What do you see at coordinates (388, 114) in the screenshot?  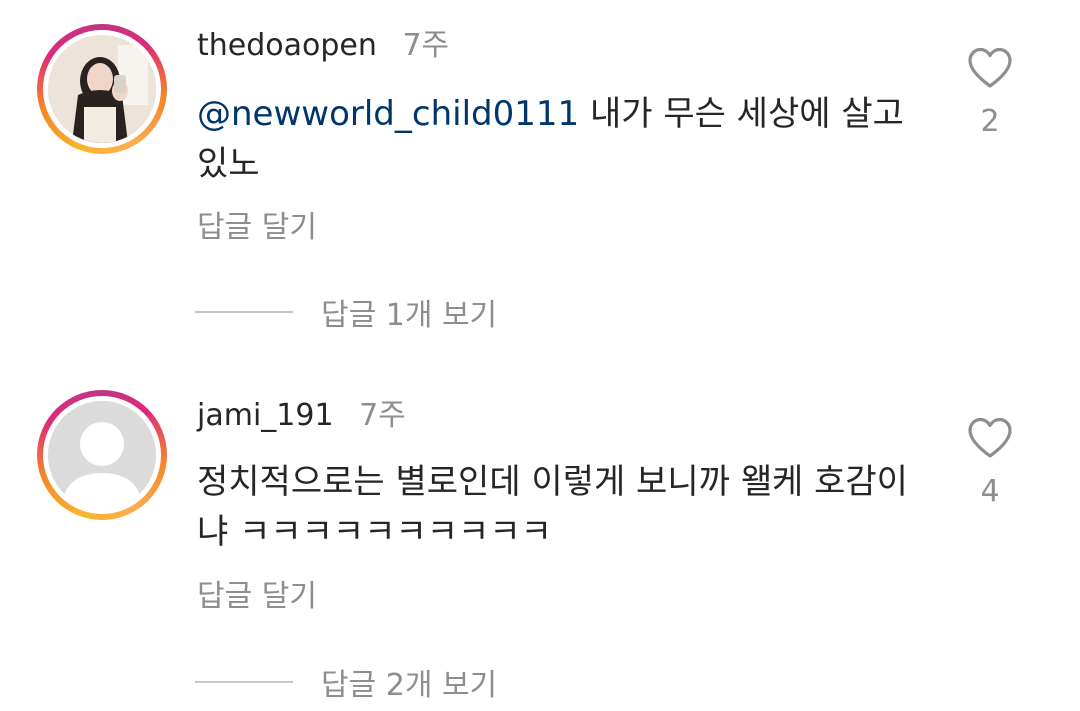 I see `mention-link: @newworld_child0111` at bounding box center [388, 114].